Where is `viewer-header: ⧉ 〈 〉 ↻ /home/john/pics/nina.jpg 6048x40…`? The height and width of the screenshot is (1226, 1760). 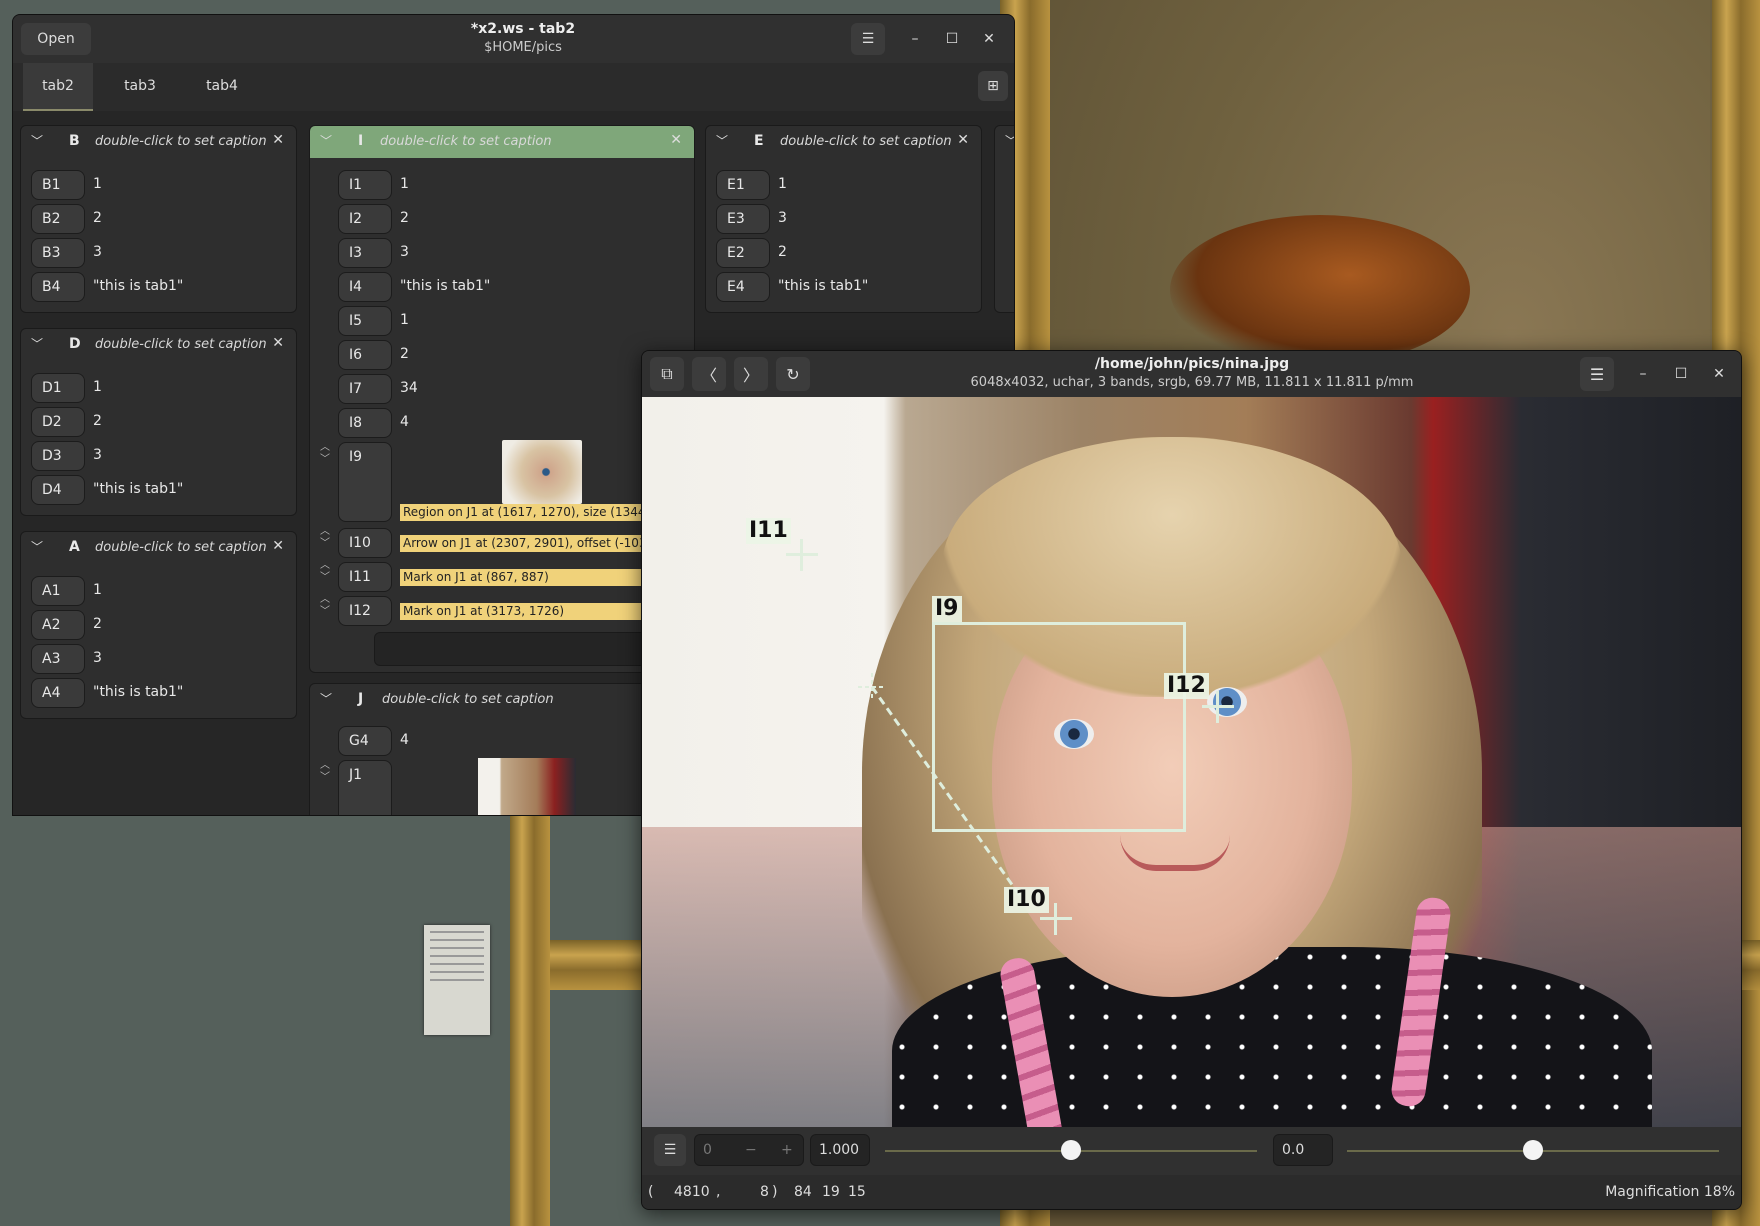 viewer-header: ⧉ 〈 〉 ↻ /home/john/pics/nina.jpg 6048x40… is located at coordinates (1191, 374).